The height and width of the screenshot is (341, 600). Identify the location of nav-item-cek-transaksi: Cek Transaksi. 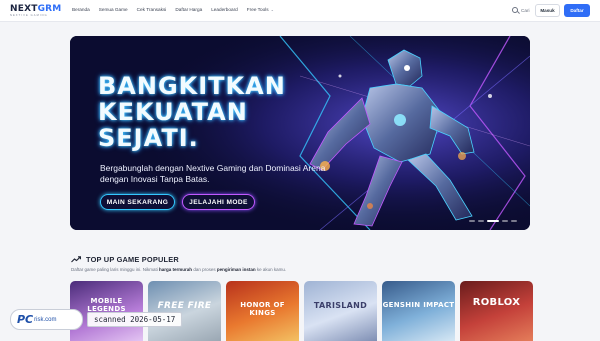
(152, 9).